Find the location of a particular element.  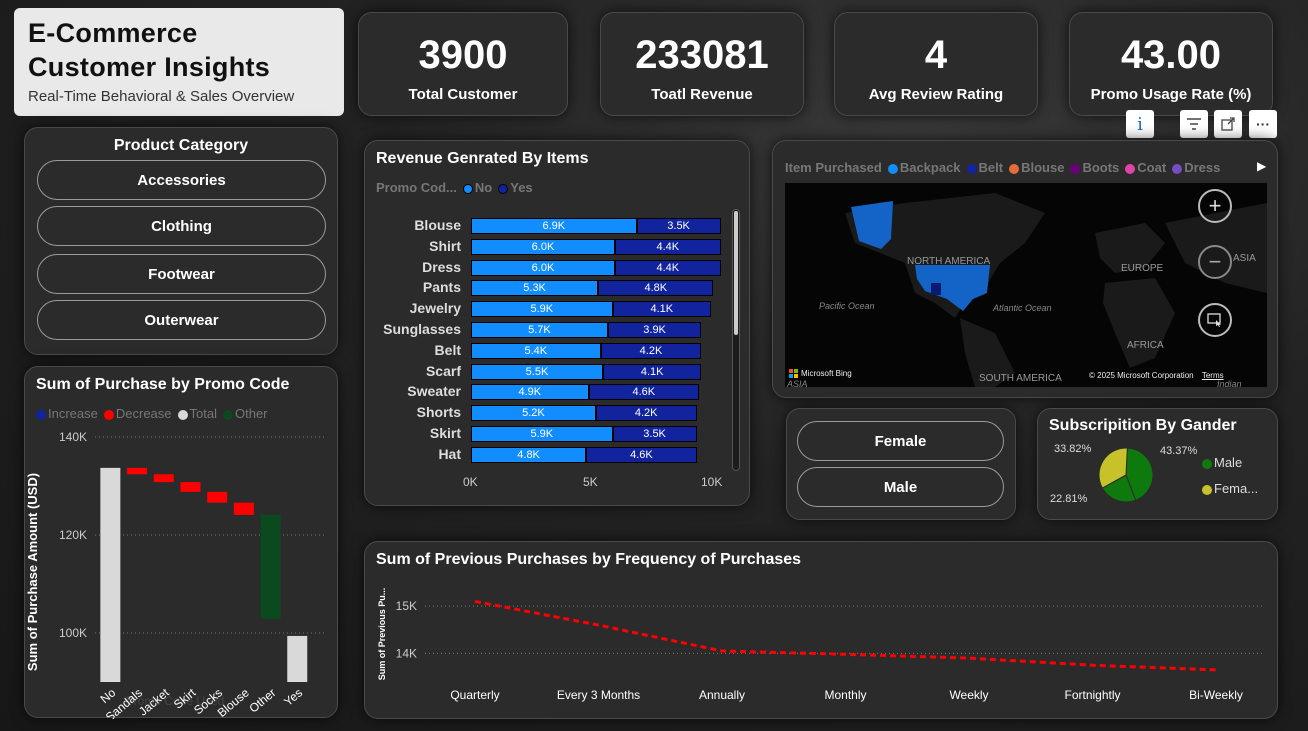

bar-category-label: Shorts is located at coordinates (438, 412).